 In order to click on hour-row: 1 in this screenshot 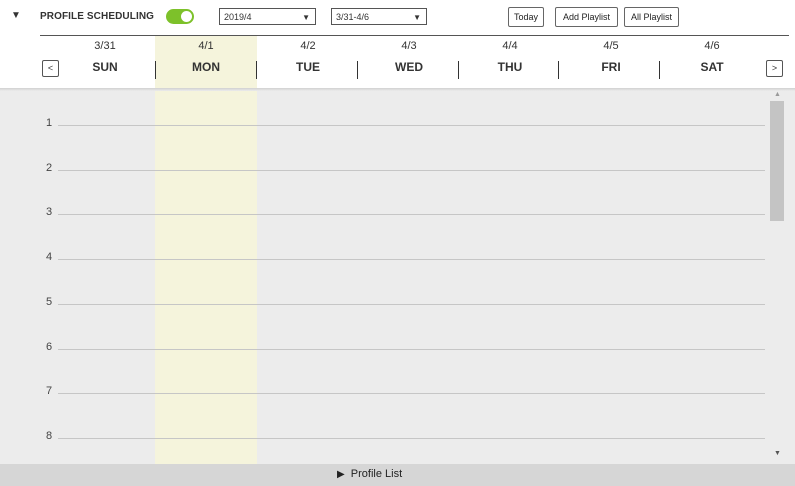, I will do `click(382, 123)`.